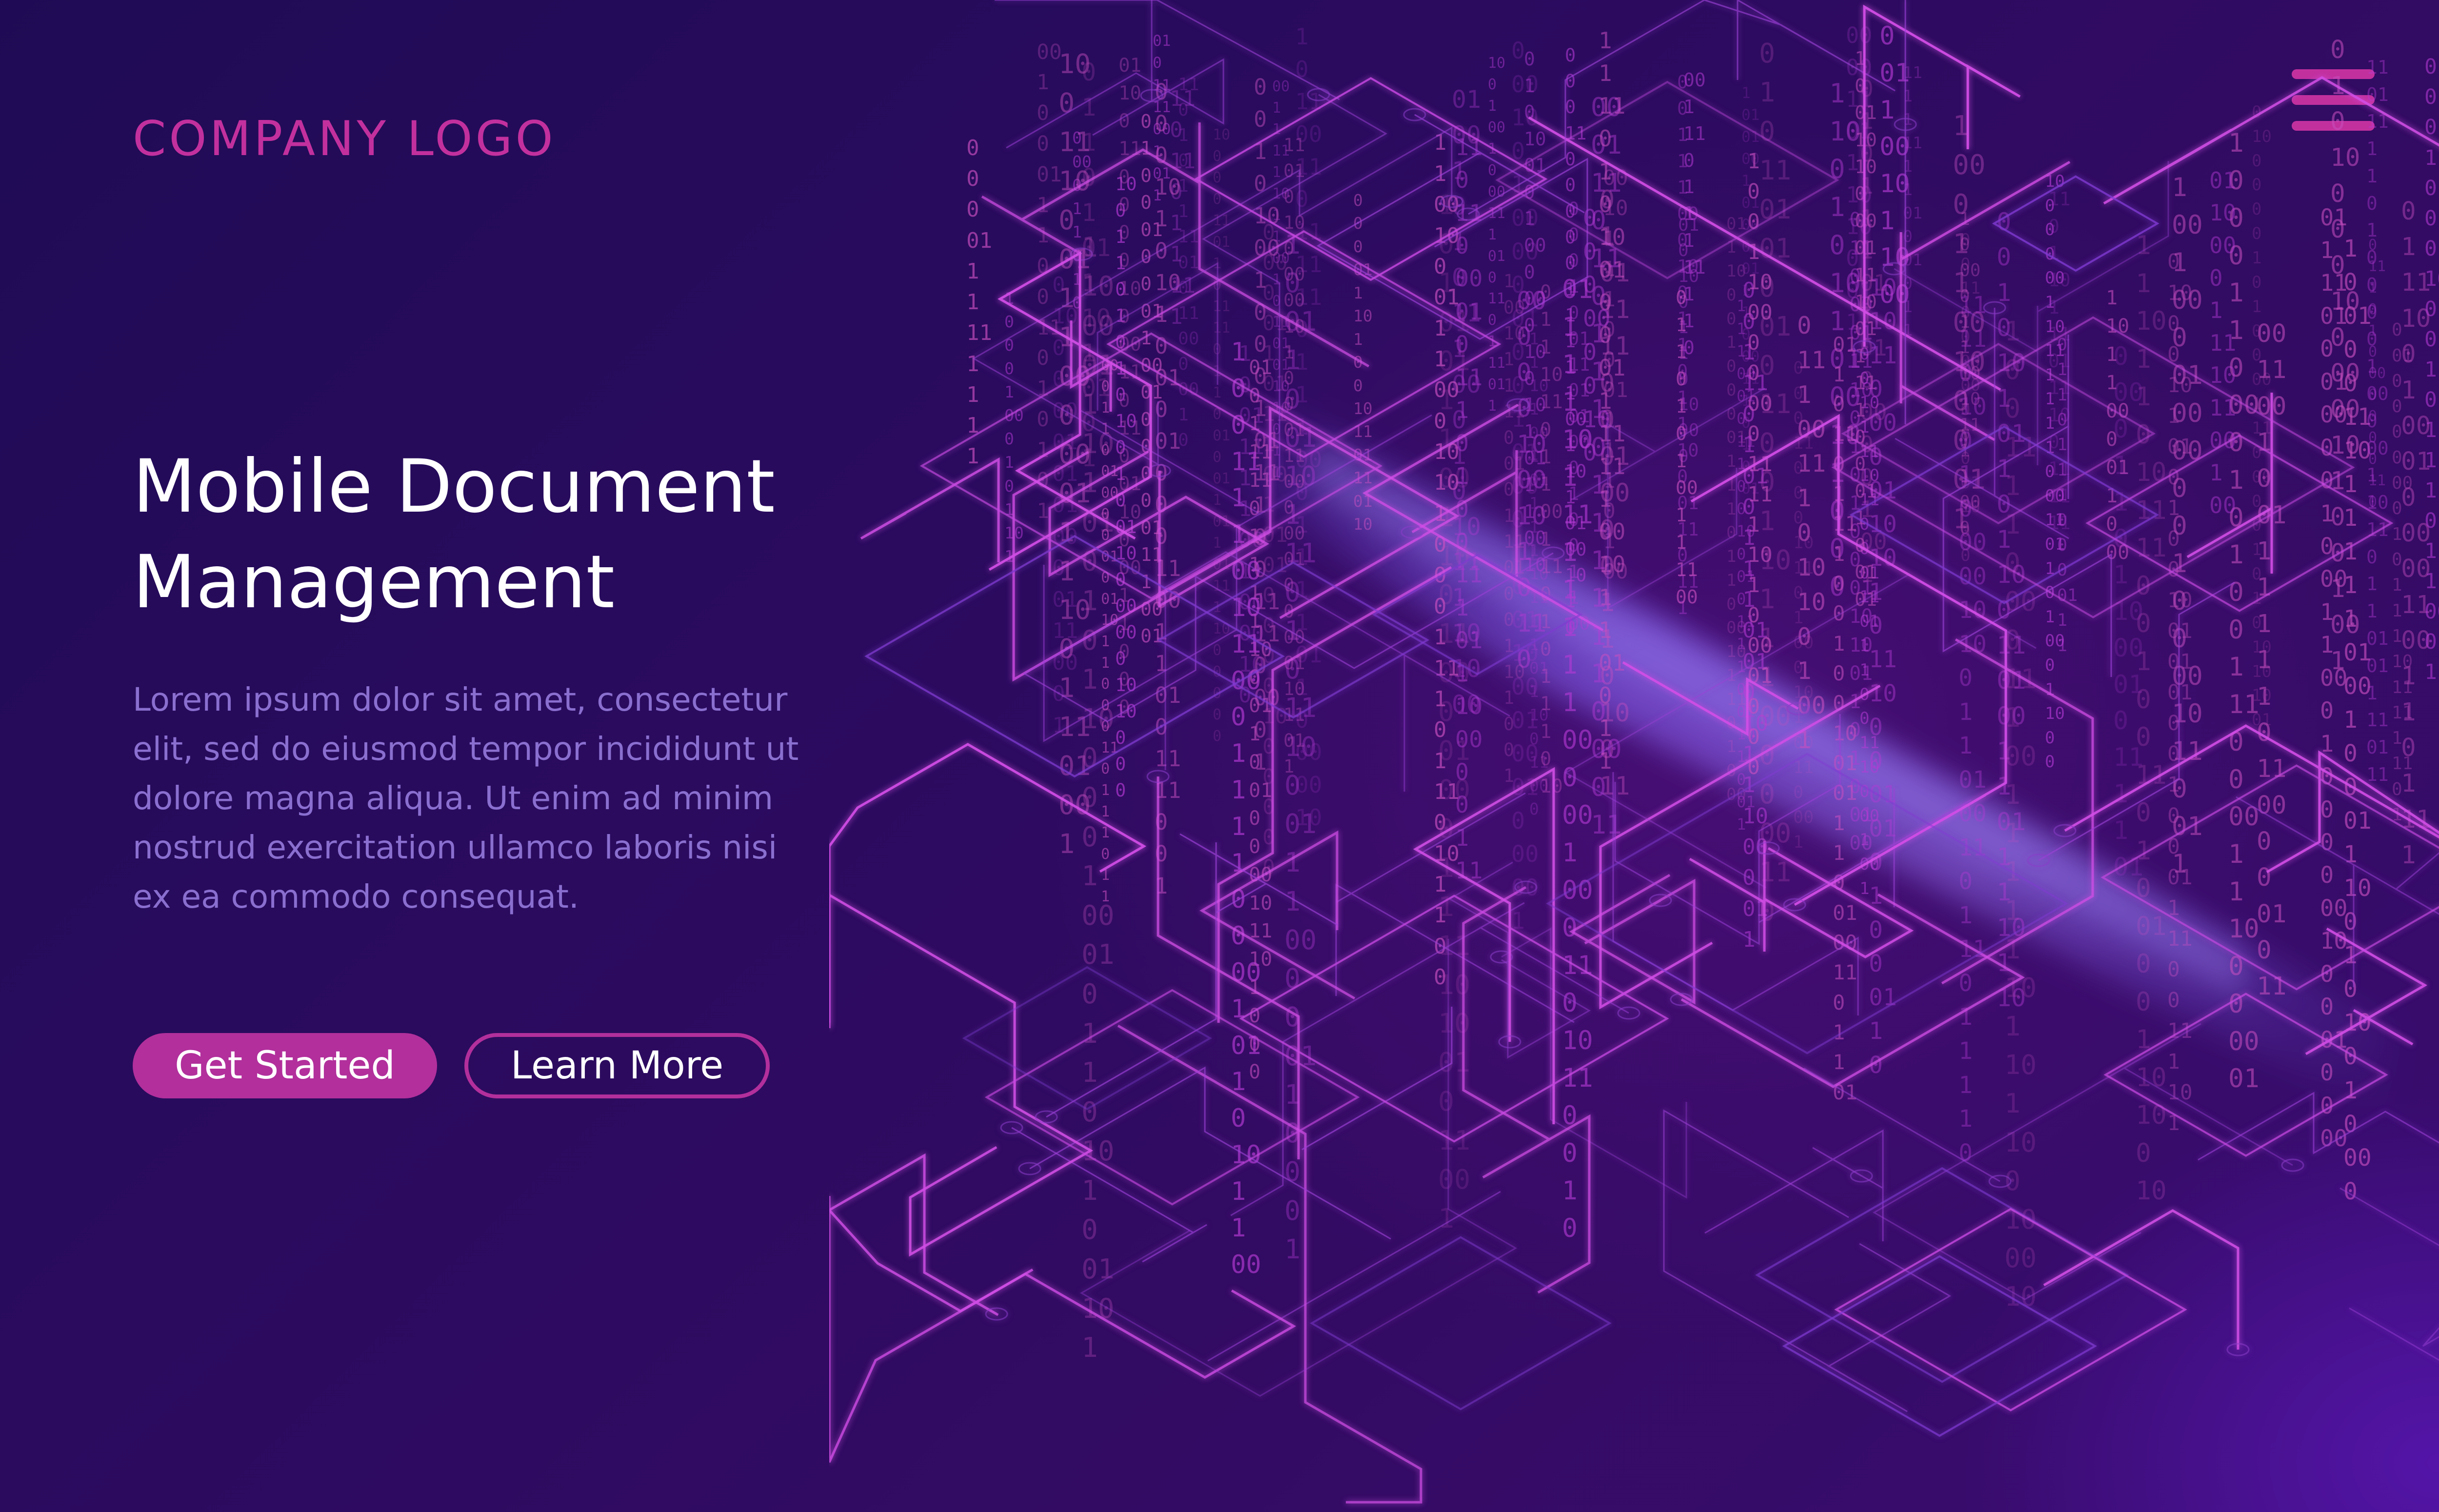 The height and width of the screenshot is (1512, 2439). I want to click on isometric-frame, so click(1173, 1097).